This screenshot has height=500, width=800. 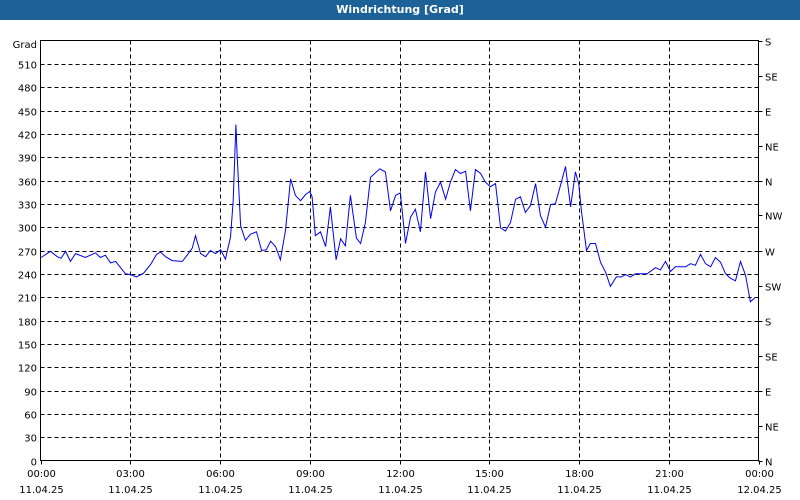 What do you see at coordinates (400, 474) in the screenshot?
I see `x-tick-time: 12:00` at bounding box center [400, 474].